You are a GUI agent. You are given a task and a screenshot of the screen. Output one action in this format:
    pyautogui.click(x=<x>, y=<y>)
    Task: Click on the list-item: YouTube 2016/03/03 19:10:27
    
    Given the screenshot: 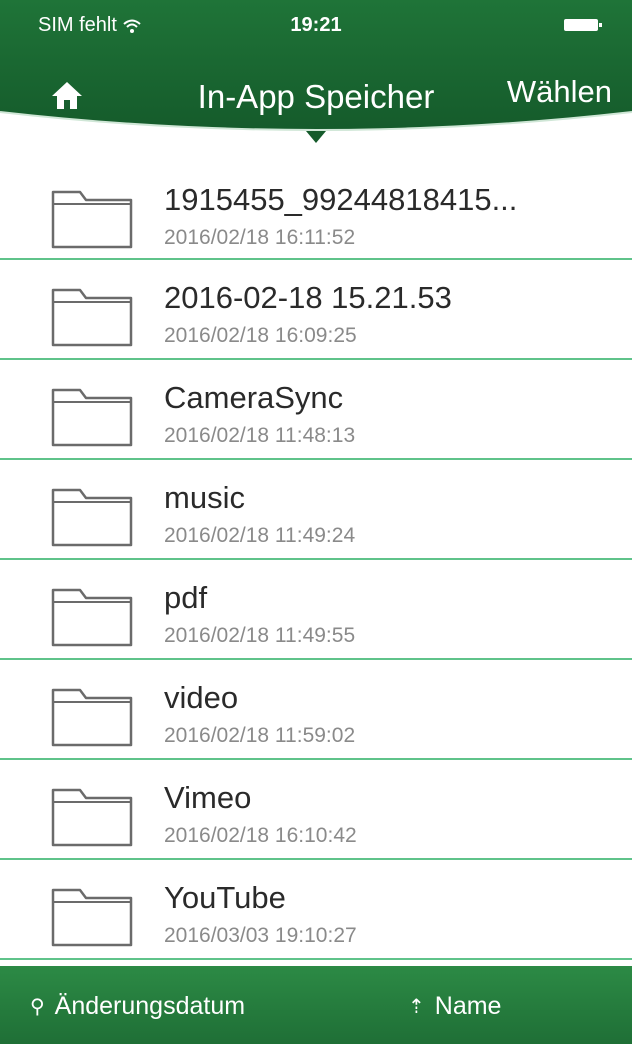 What is the action you would take?
    pyautogui.click(x=316, y=910)
    